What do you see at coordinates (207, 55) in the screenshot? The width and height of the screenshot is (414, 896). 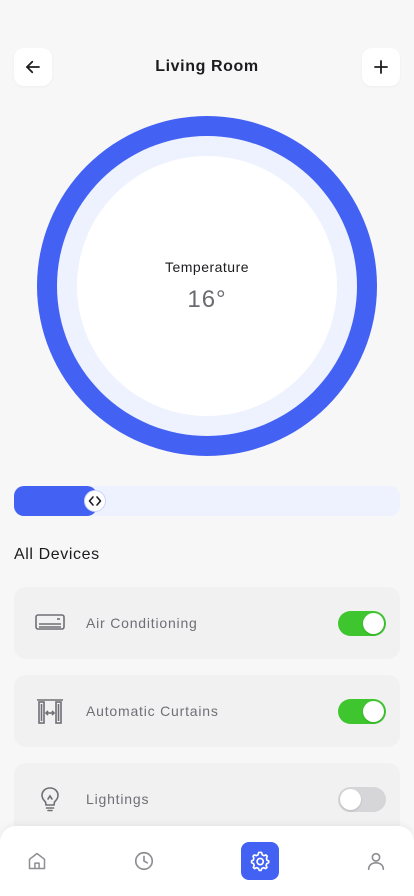 I see `header: Living Room` at bounding box center [207, 55].